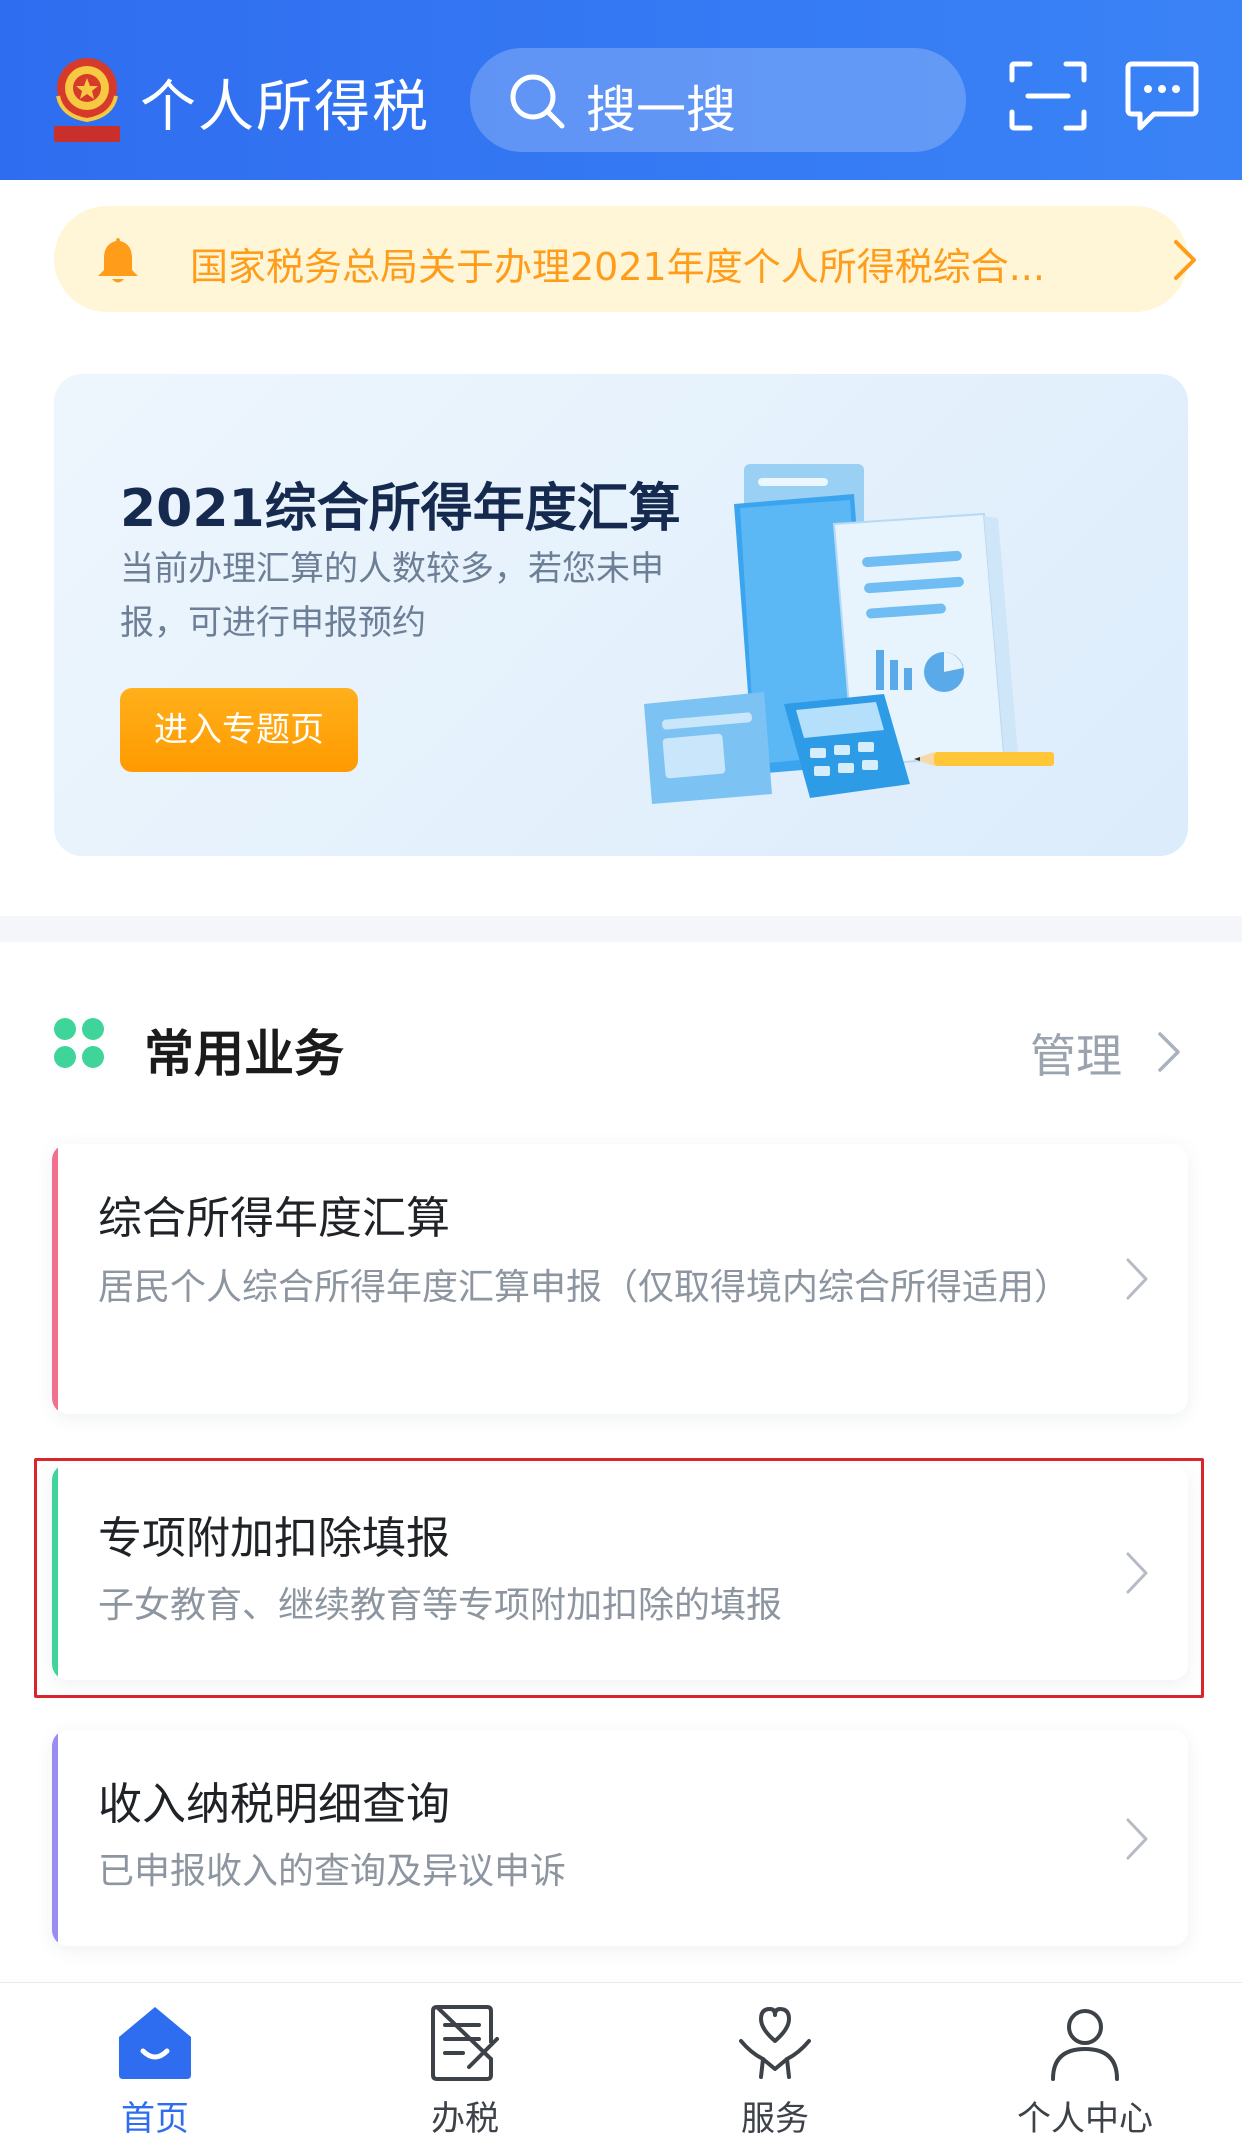 The height and width of the screenshot is (2149, 1242). Describe the element at coordinates (1048, 96) in the screenshot. I see `scan-icon` at that location.